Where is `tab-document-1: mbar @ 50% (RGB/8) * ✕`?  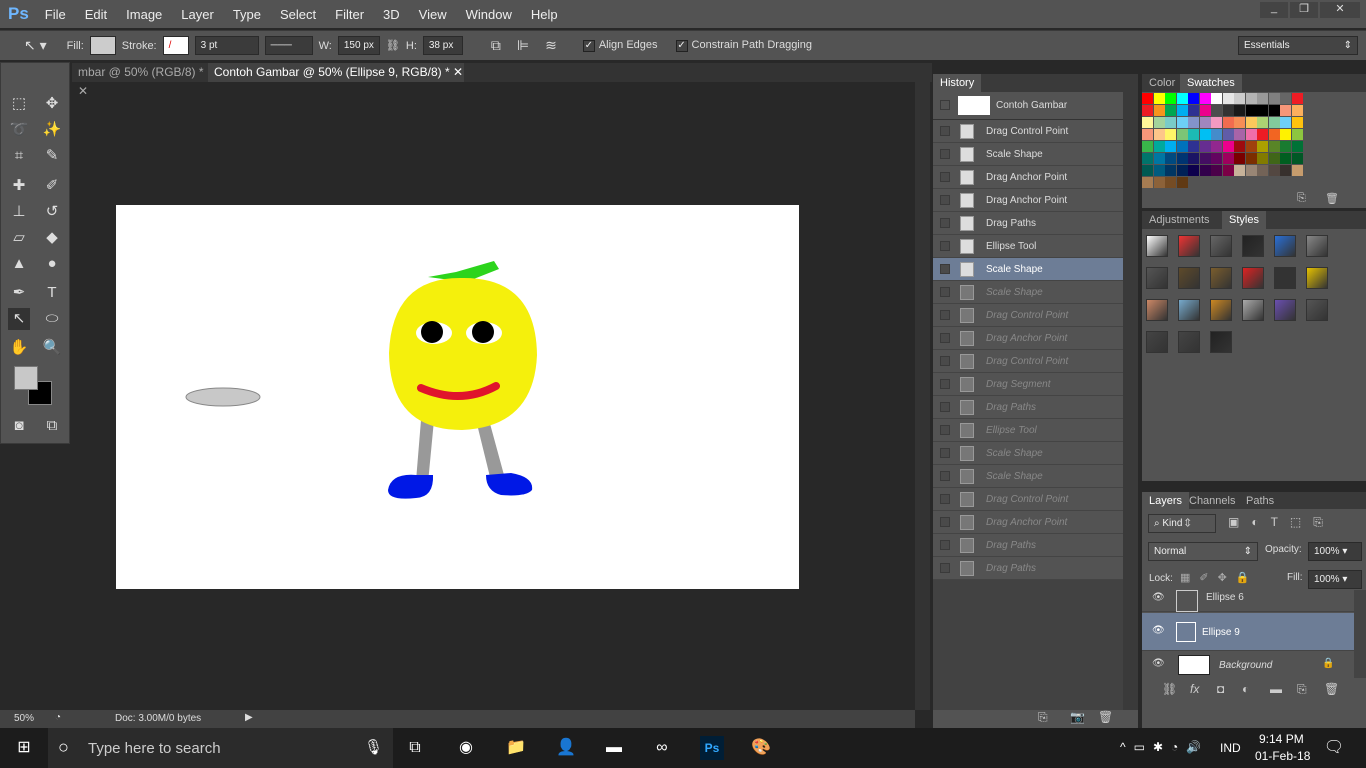
tab-document-1: mbar @ 50% (RGB/8) * ✕ is located at coordinates (140, 80).